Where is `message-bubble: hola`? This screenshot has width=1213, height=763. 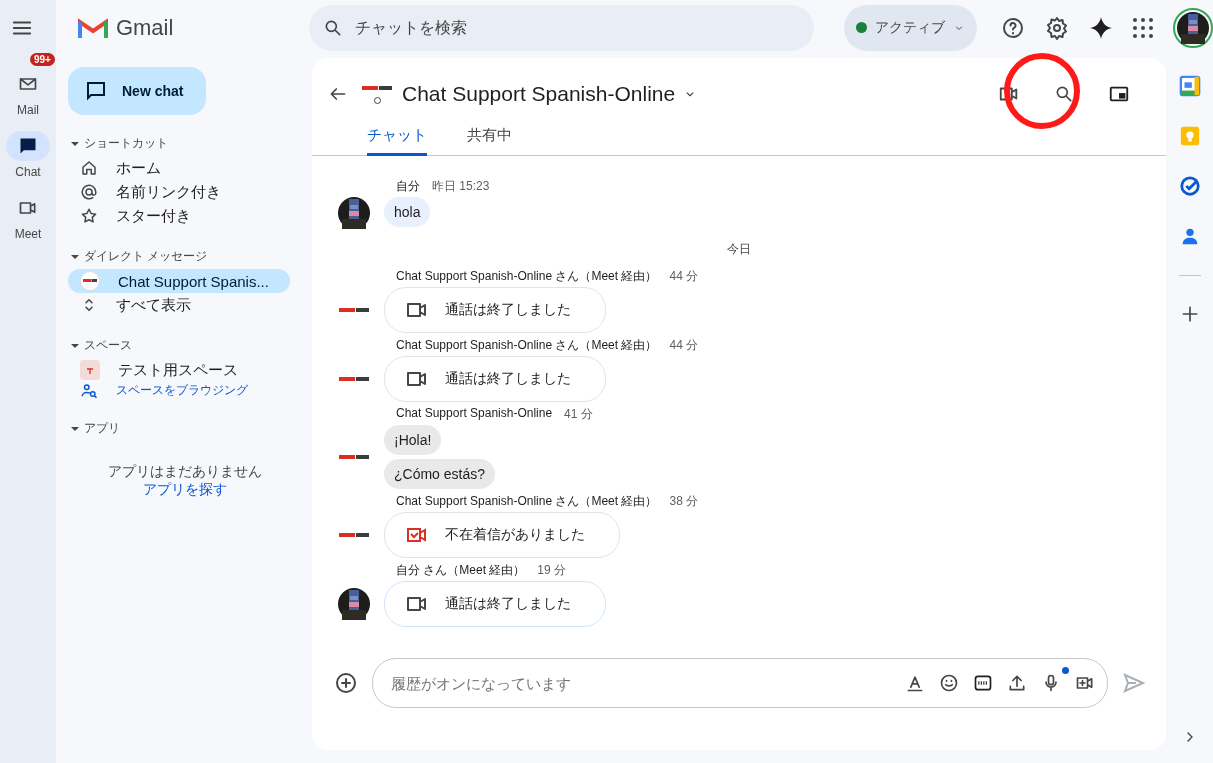 message-bubble: hola is located at coordinates (407, 212).